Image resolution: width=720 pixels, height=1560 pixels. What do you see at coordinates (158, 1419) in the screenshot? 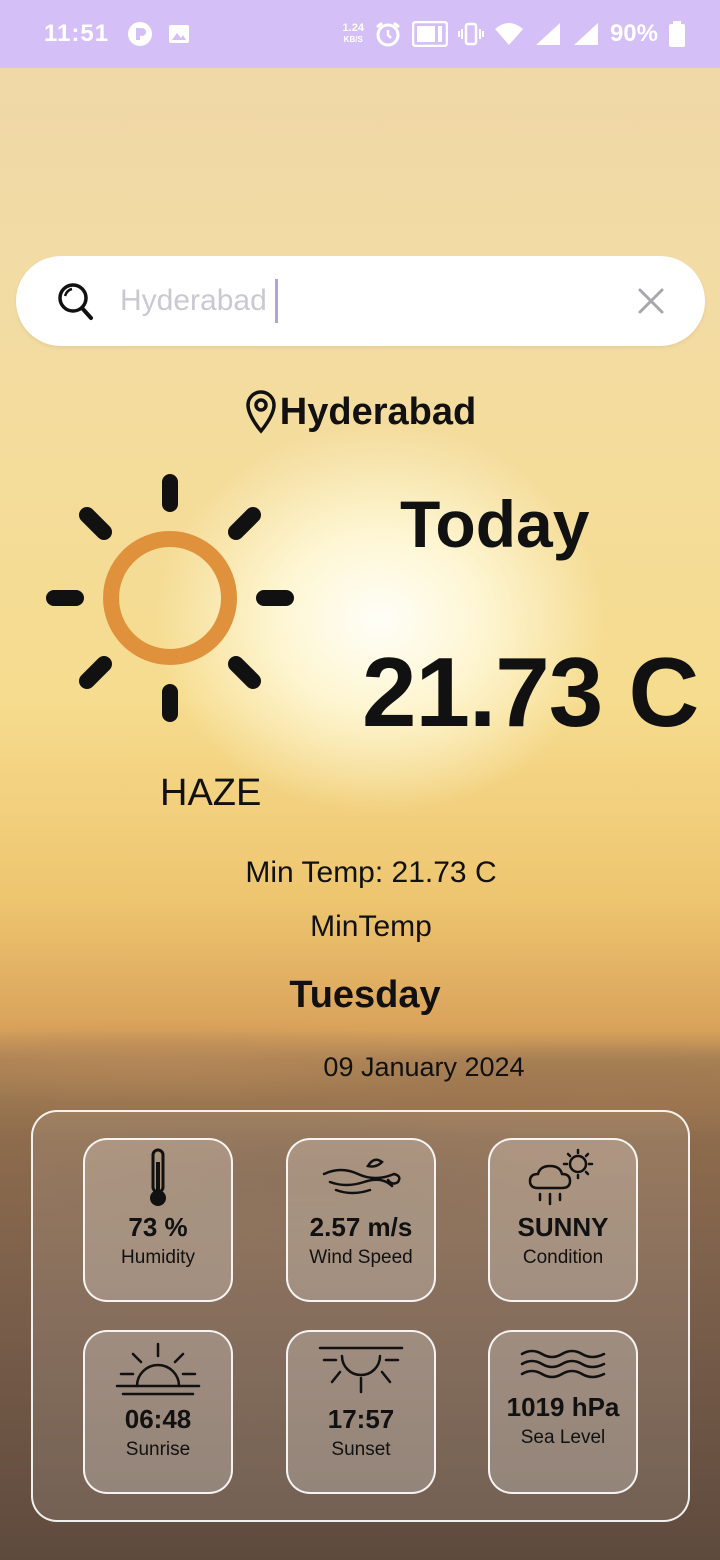
I see `sunrise-value: 06:48` at bounding box center [158, 1419].